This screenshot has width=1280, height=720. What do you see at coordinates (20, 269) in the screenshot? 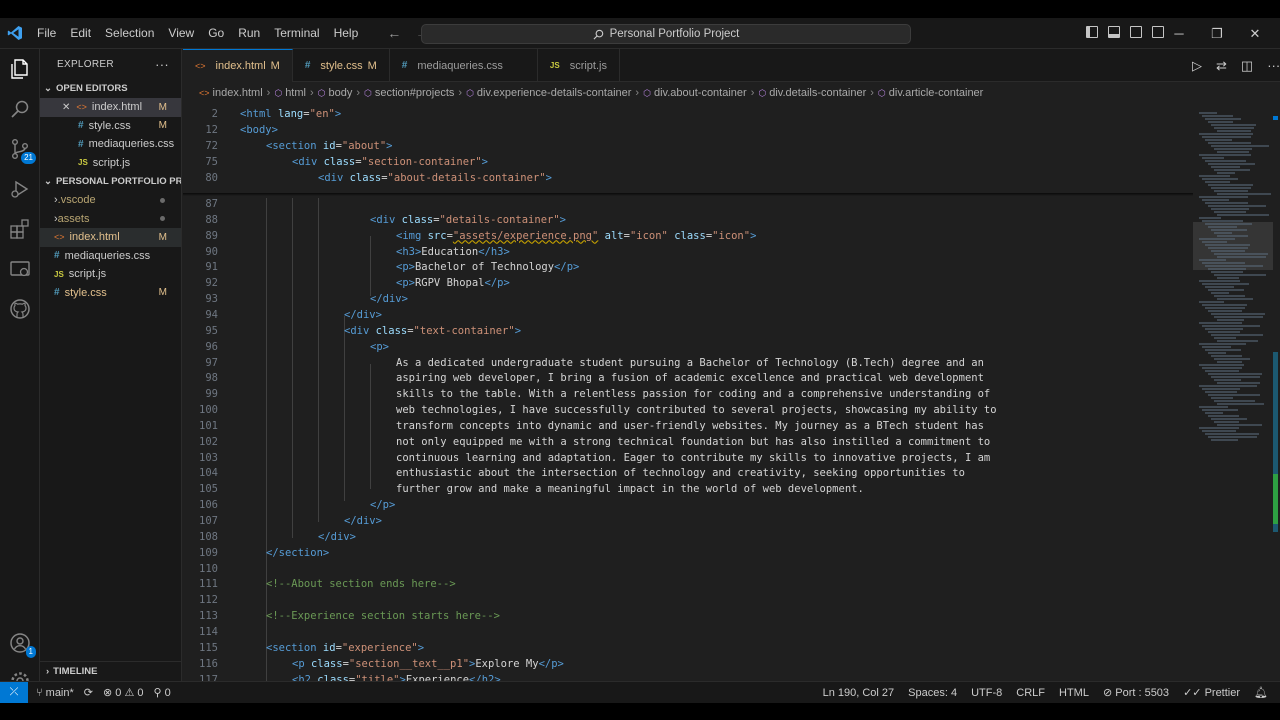
I see `remote-explorer-icon` at bounding box center [20, 269].